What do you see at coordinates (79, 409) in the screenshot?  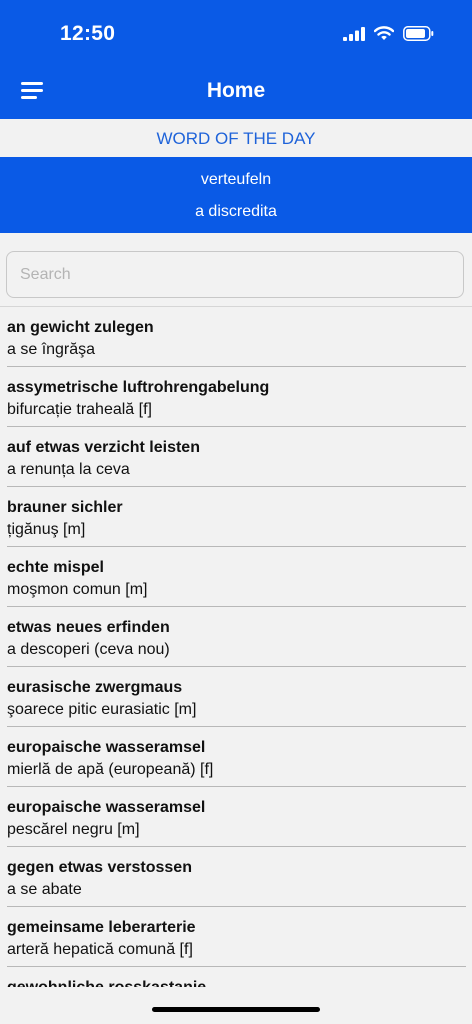 I see `entry-translation: bifurcație traheală [f]` at bounding box center [79, 409].